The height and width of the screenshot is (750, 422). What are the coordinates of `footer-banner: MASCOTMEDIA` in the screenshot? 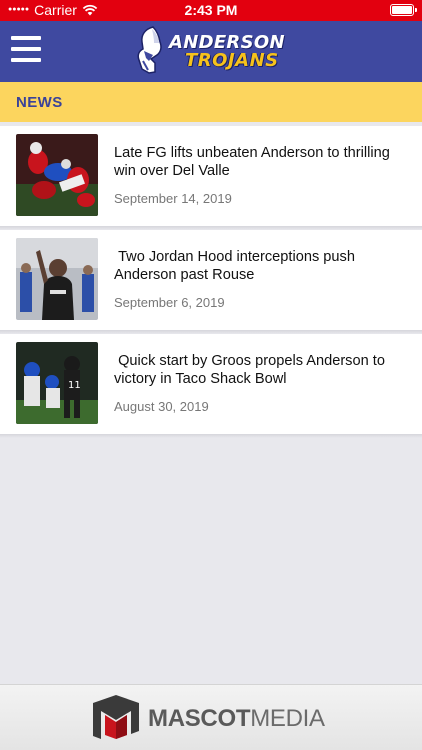 It's located at (211, 717).